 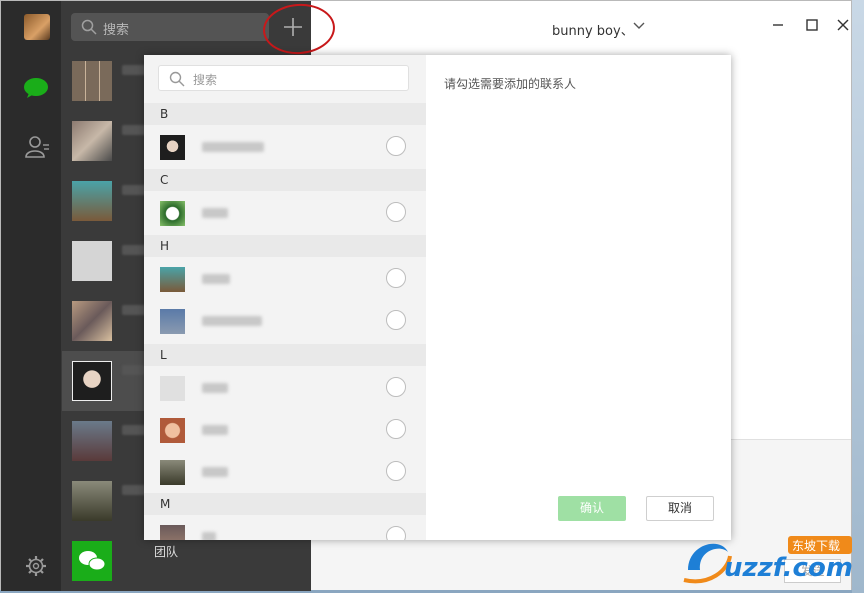 What do you see at coordinates (166, 552) in the screenshot?
I see `team-label: 团队` at bounding box center [166, 552].